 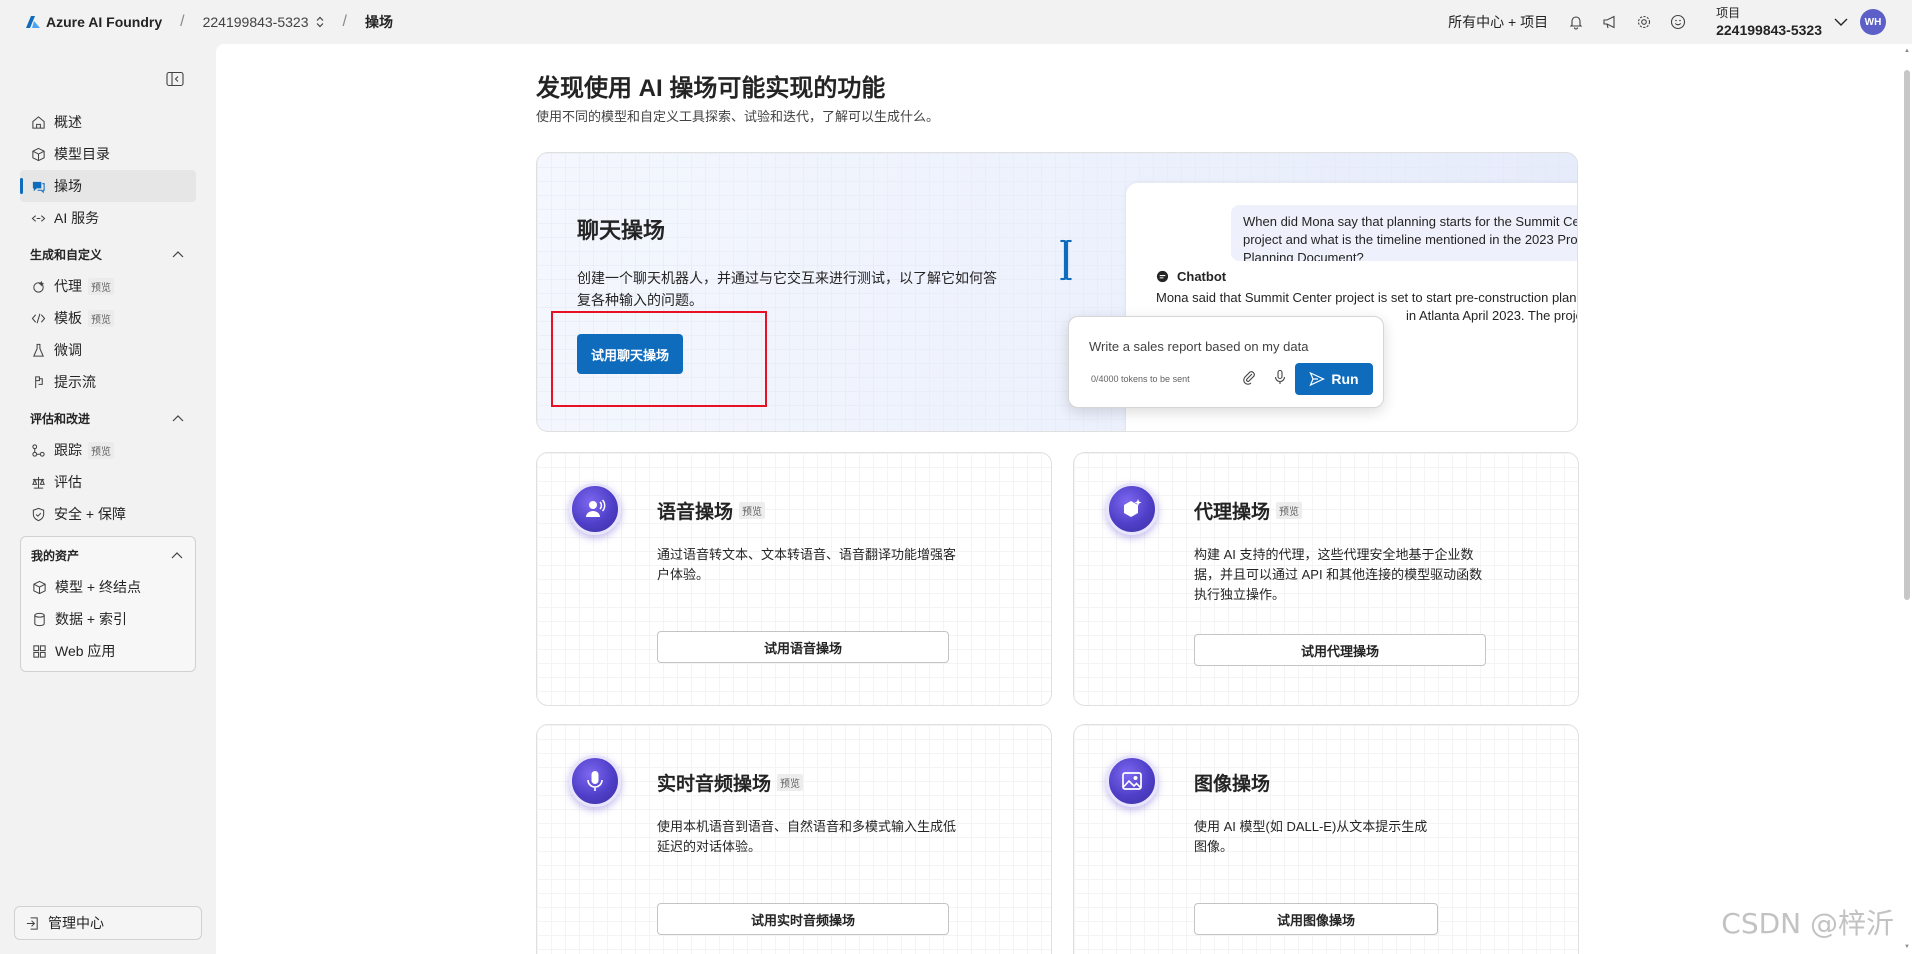 What do you see at coordinates (108, 254) in the screenshot?
I see `sidebar-group-build: 生成和自定义` at bounding box center [108, 254].